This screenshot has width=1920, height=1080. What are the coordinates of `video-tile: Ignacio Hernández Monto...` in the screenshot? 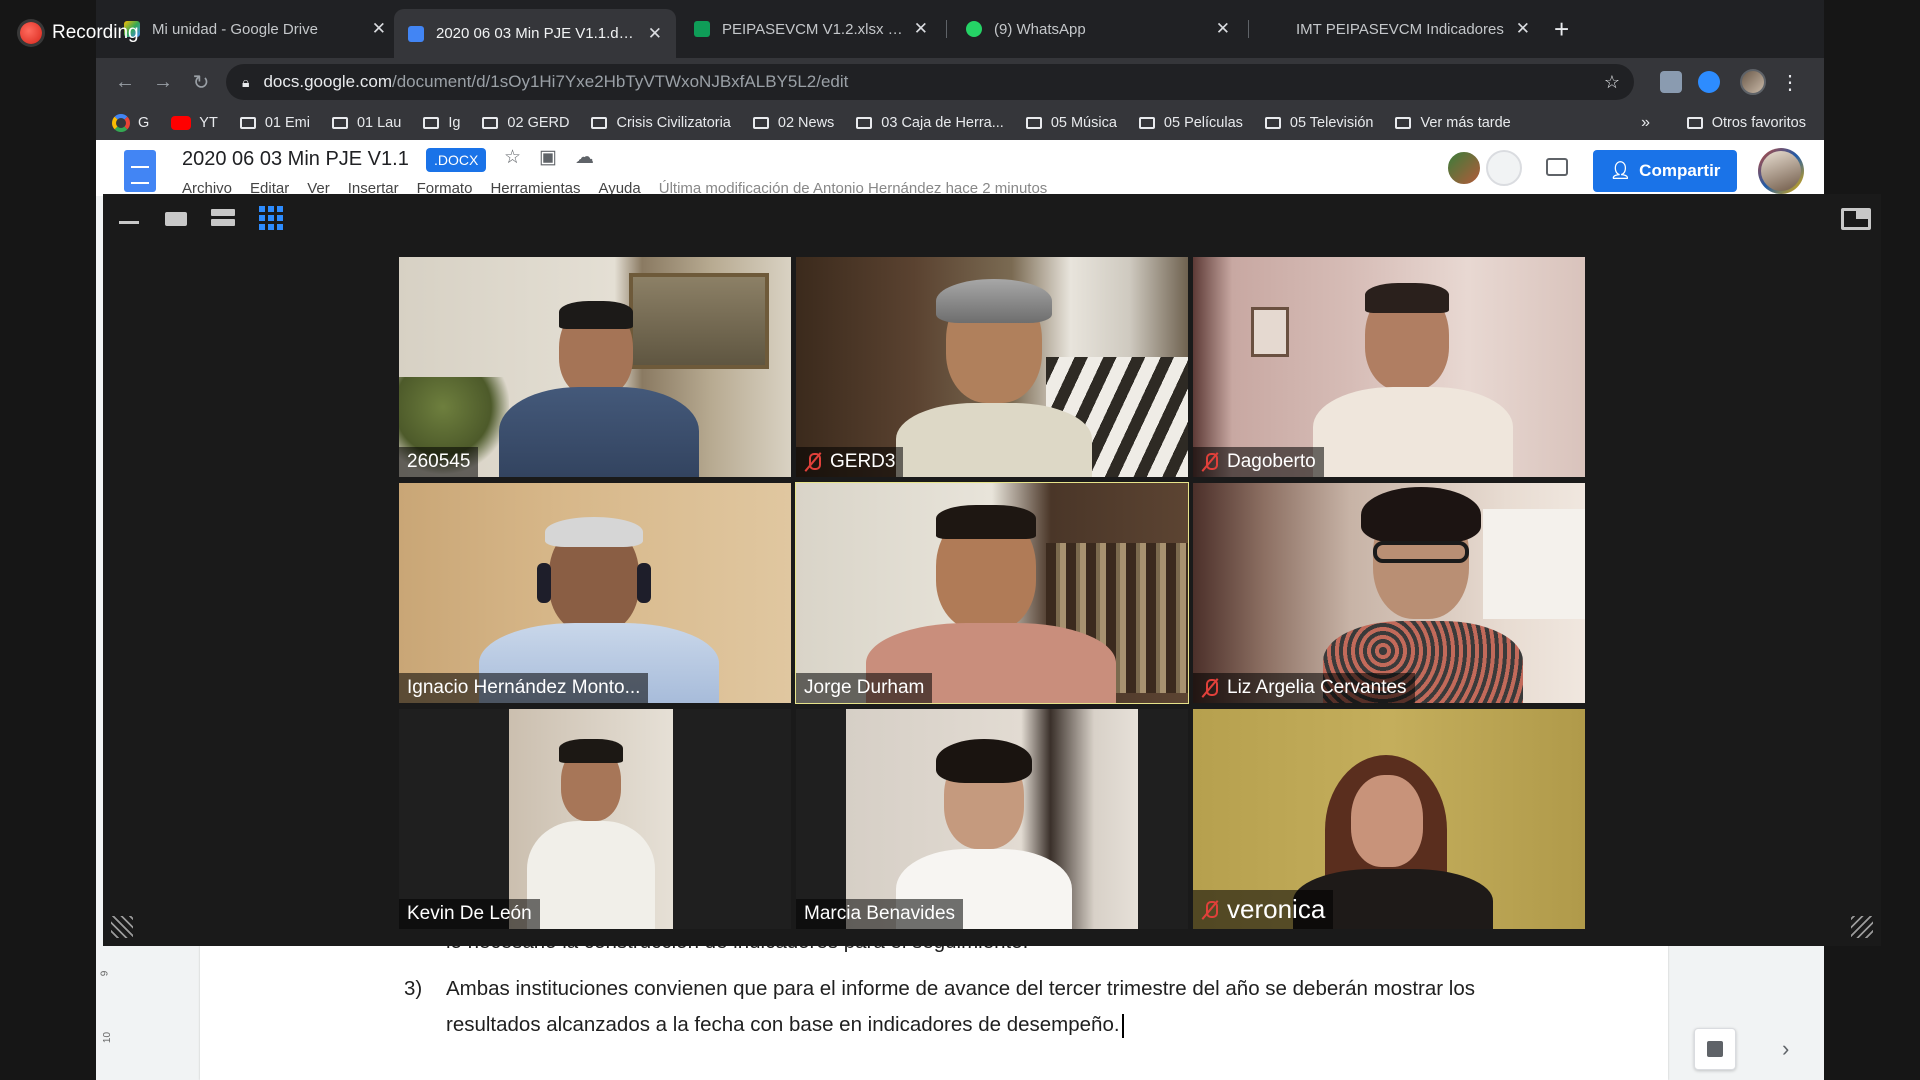 It's located at (595, 593).